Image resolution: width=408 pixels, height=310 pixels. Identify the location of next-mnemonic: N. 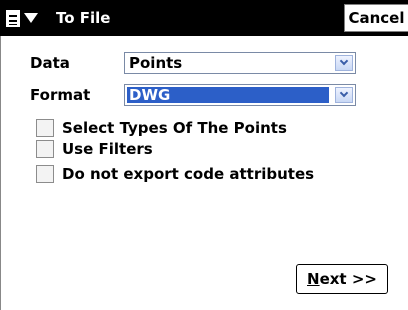
(313, 279).